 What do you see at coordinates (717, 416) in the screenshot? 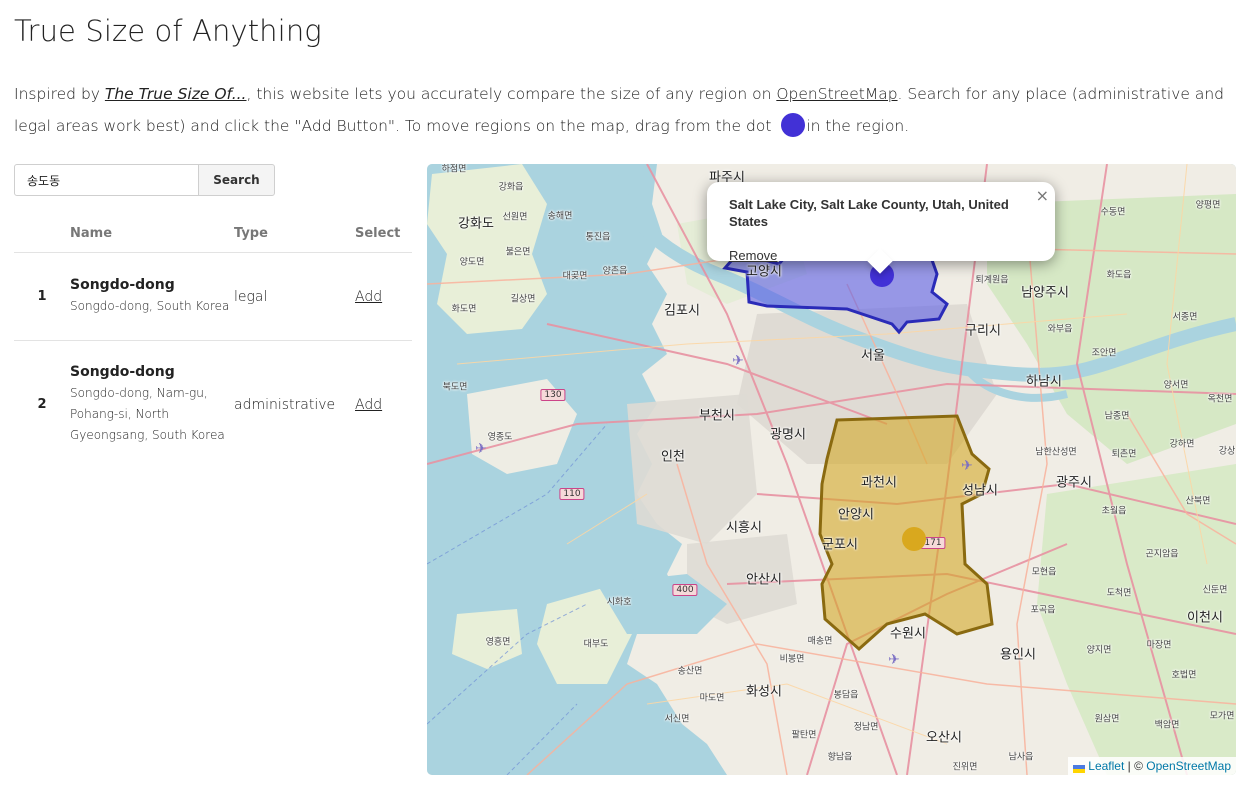
I see `map-label-bucheon: 부천시` at bounding box center [717, 416].